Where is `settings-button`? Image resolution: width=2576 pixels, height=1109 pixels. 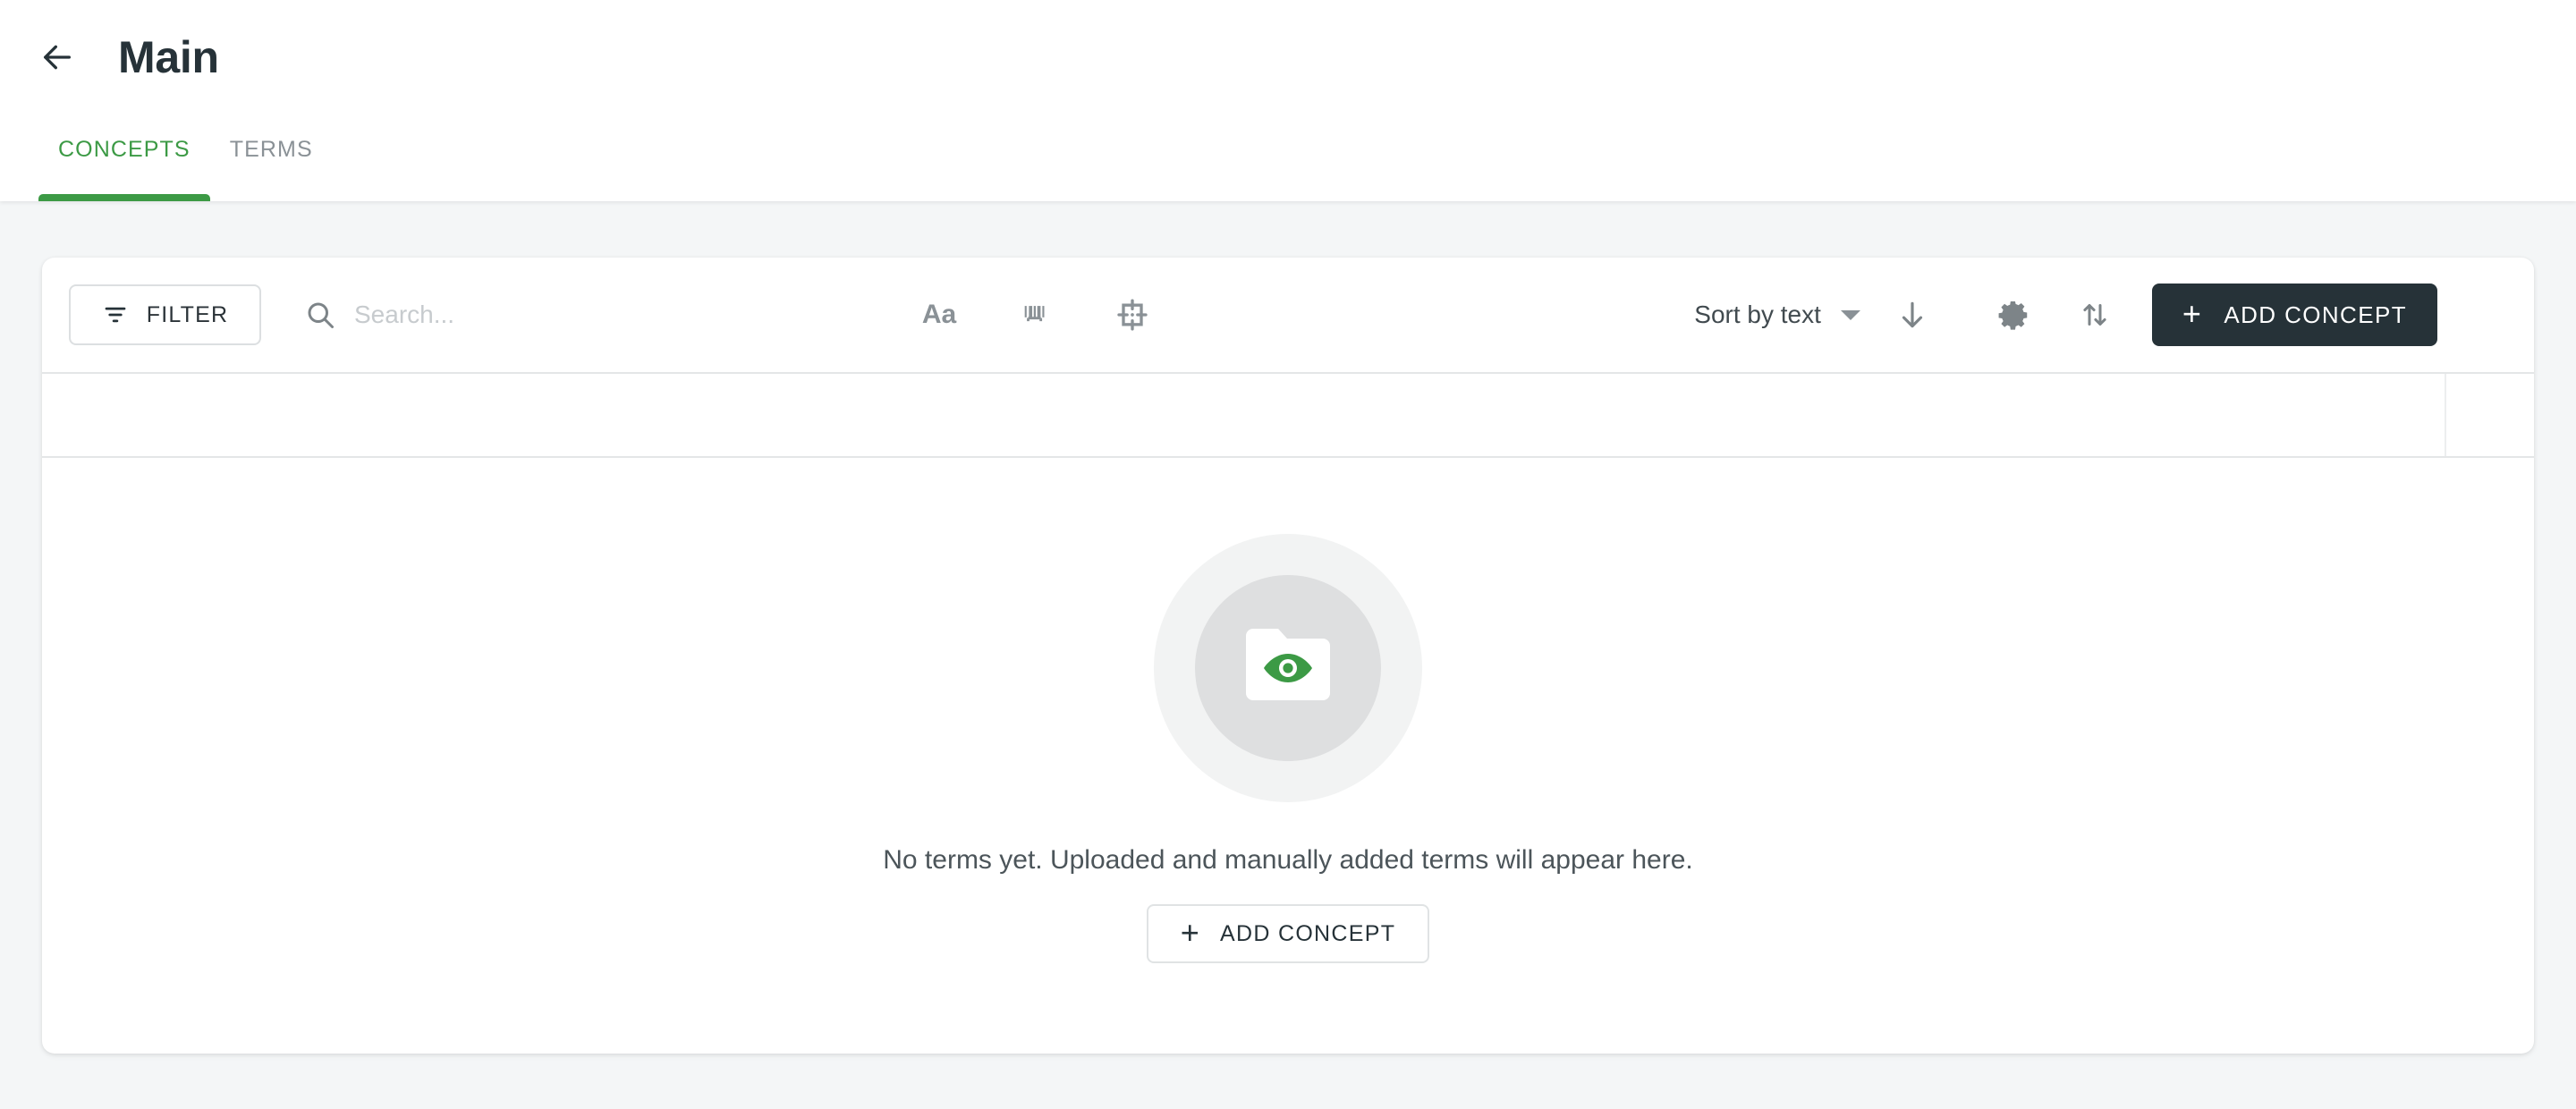
settings-button is located at coordinates (2014, 315).